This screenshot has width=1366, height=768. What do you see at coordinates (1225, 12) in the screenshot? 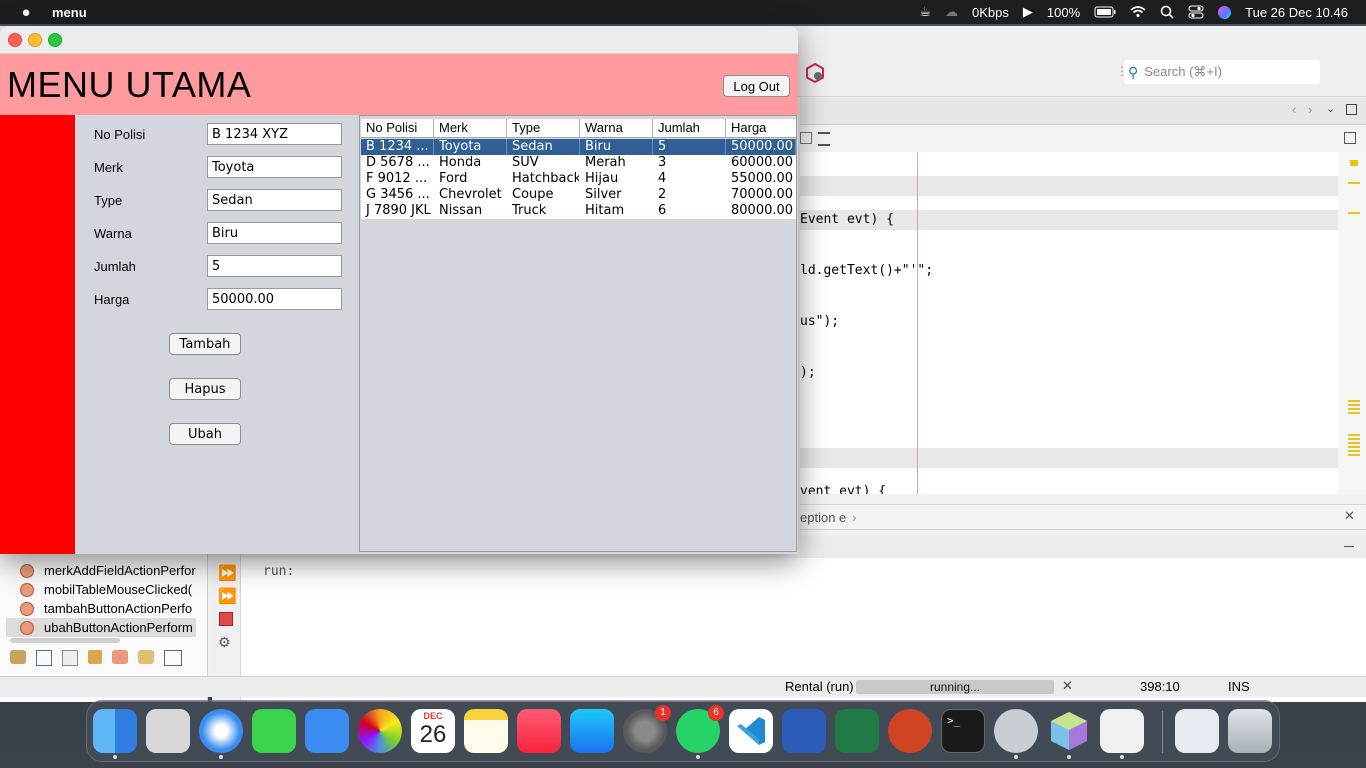
I see `siri-icon` at bounding box center [1225, 12].